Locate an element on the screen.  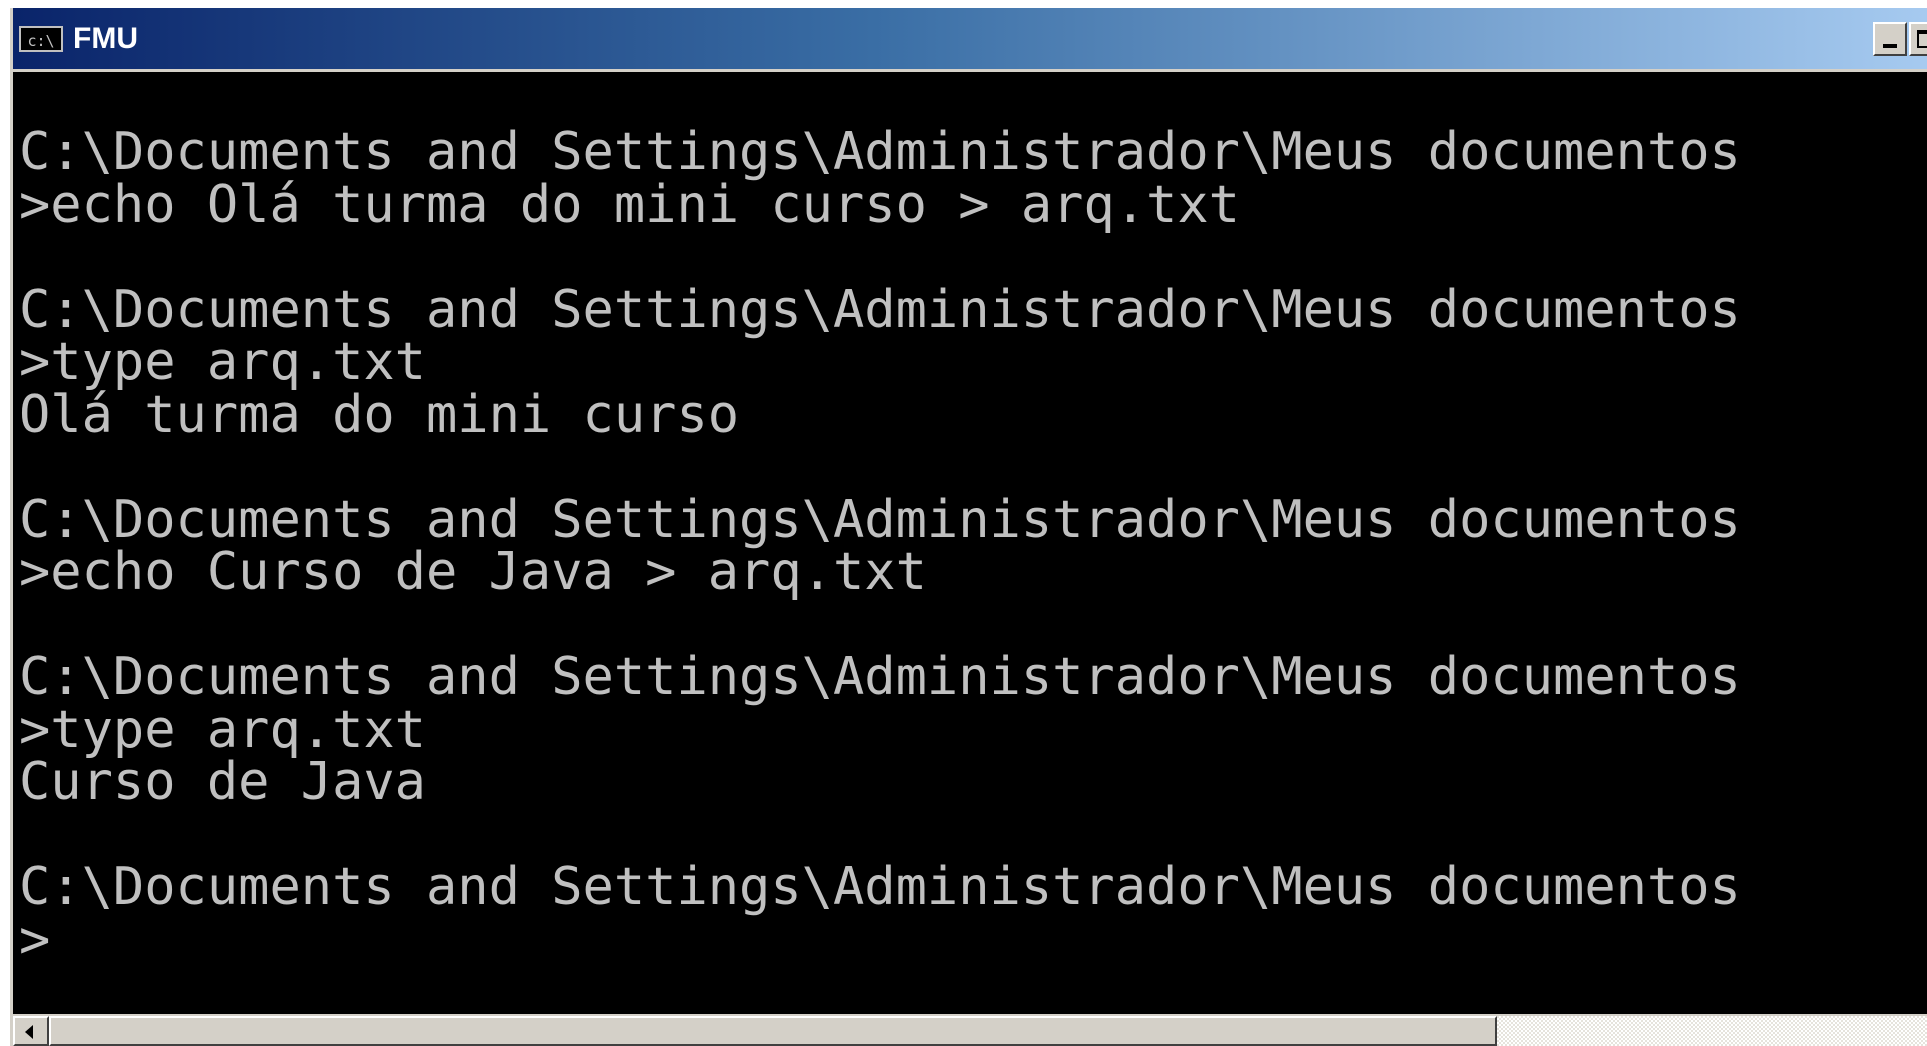
maximize-icon is located at coordinates (1922, 39).